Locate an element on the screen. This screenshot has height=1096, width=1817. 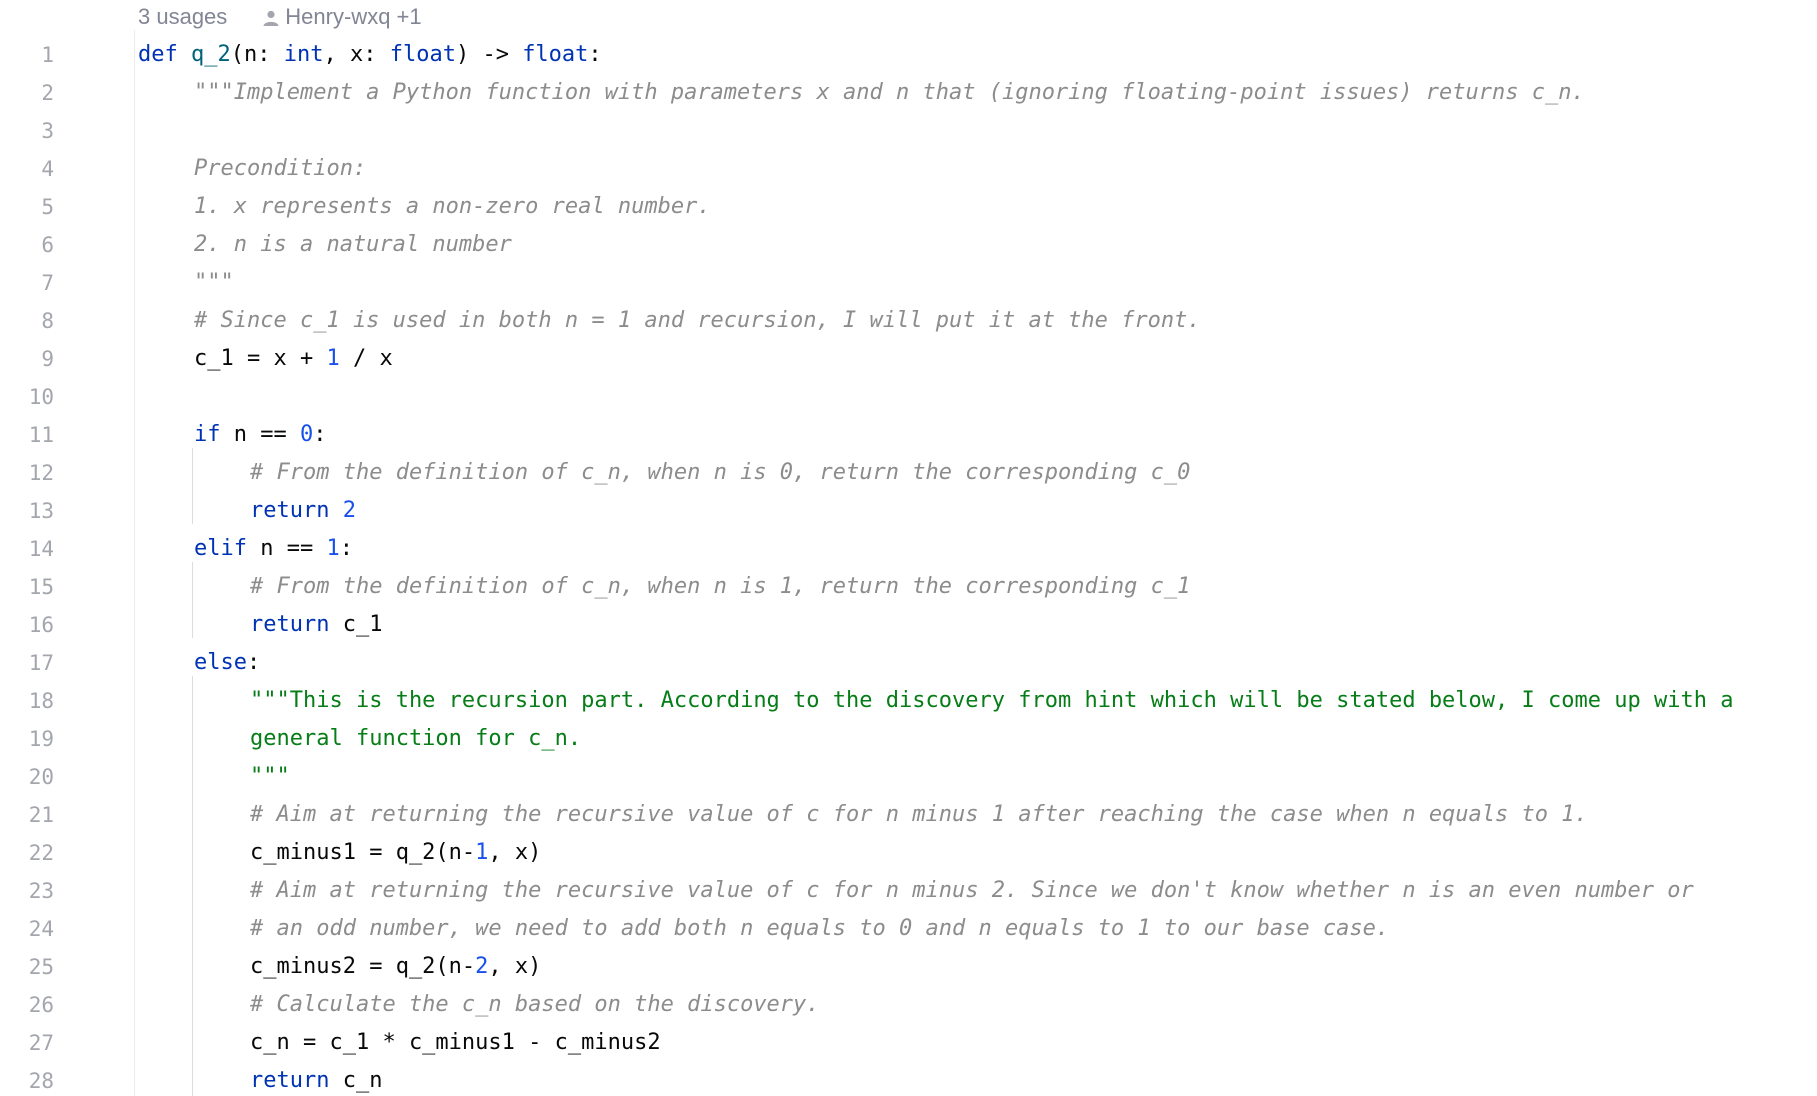
code-line: 14 elif n == 1: is located at coordinates (908, 549).